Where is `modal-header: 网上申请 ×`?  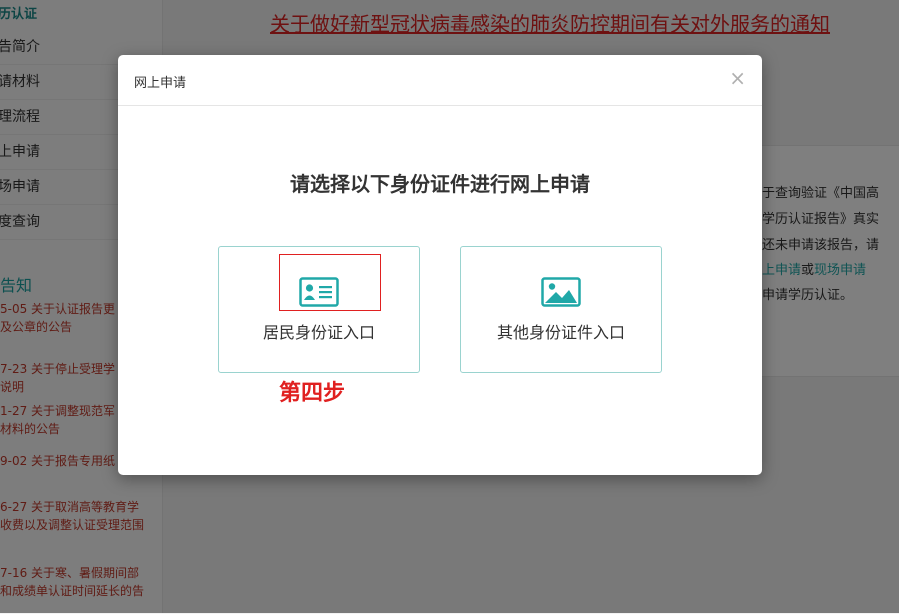 modal-header: 网上申请 × is located at coordinates (440, 80).